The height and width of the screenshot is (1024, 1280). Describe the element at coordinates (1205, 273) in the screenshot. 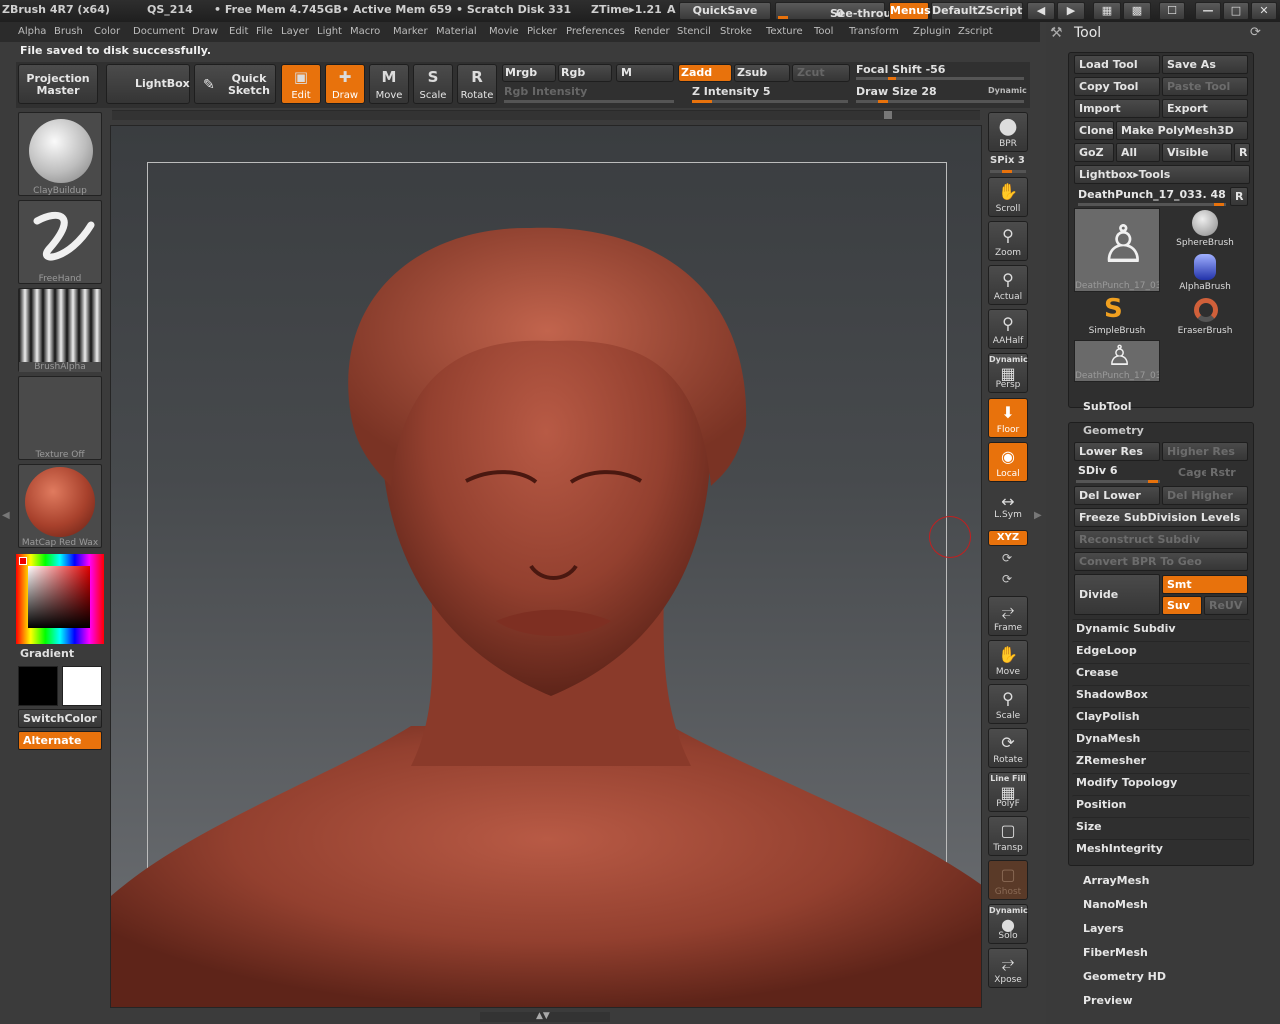

I see `tool-thumb-alphabrush: AlphaBrush` at that location.